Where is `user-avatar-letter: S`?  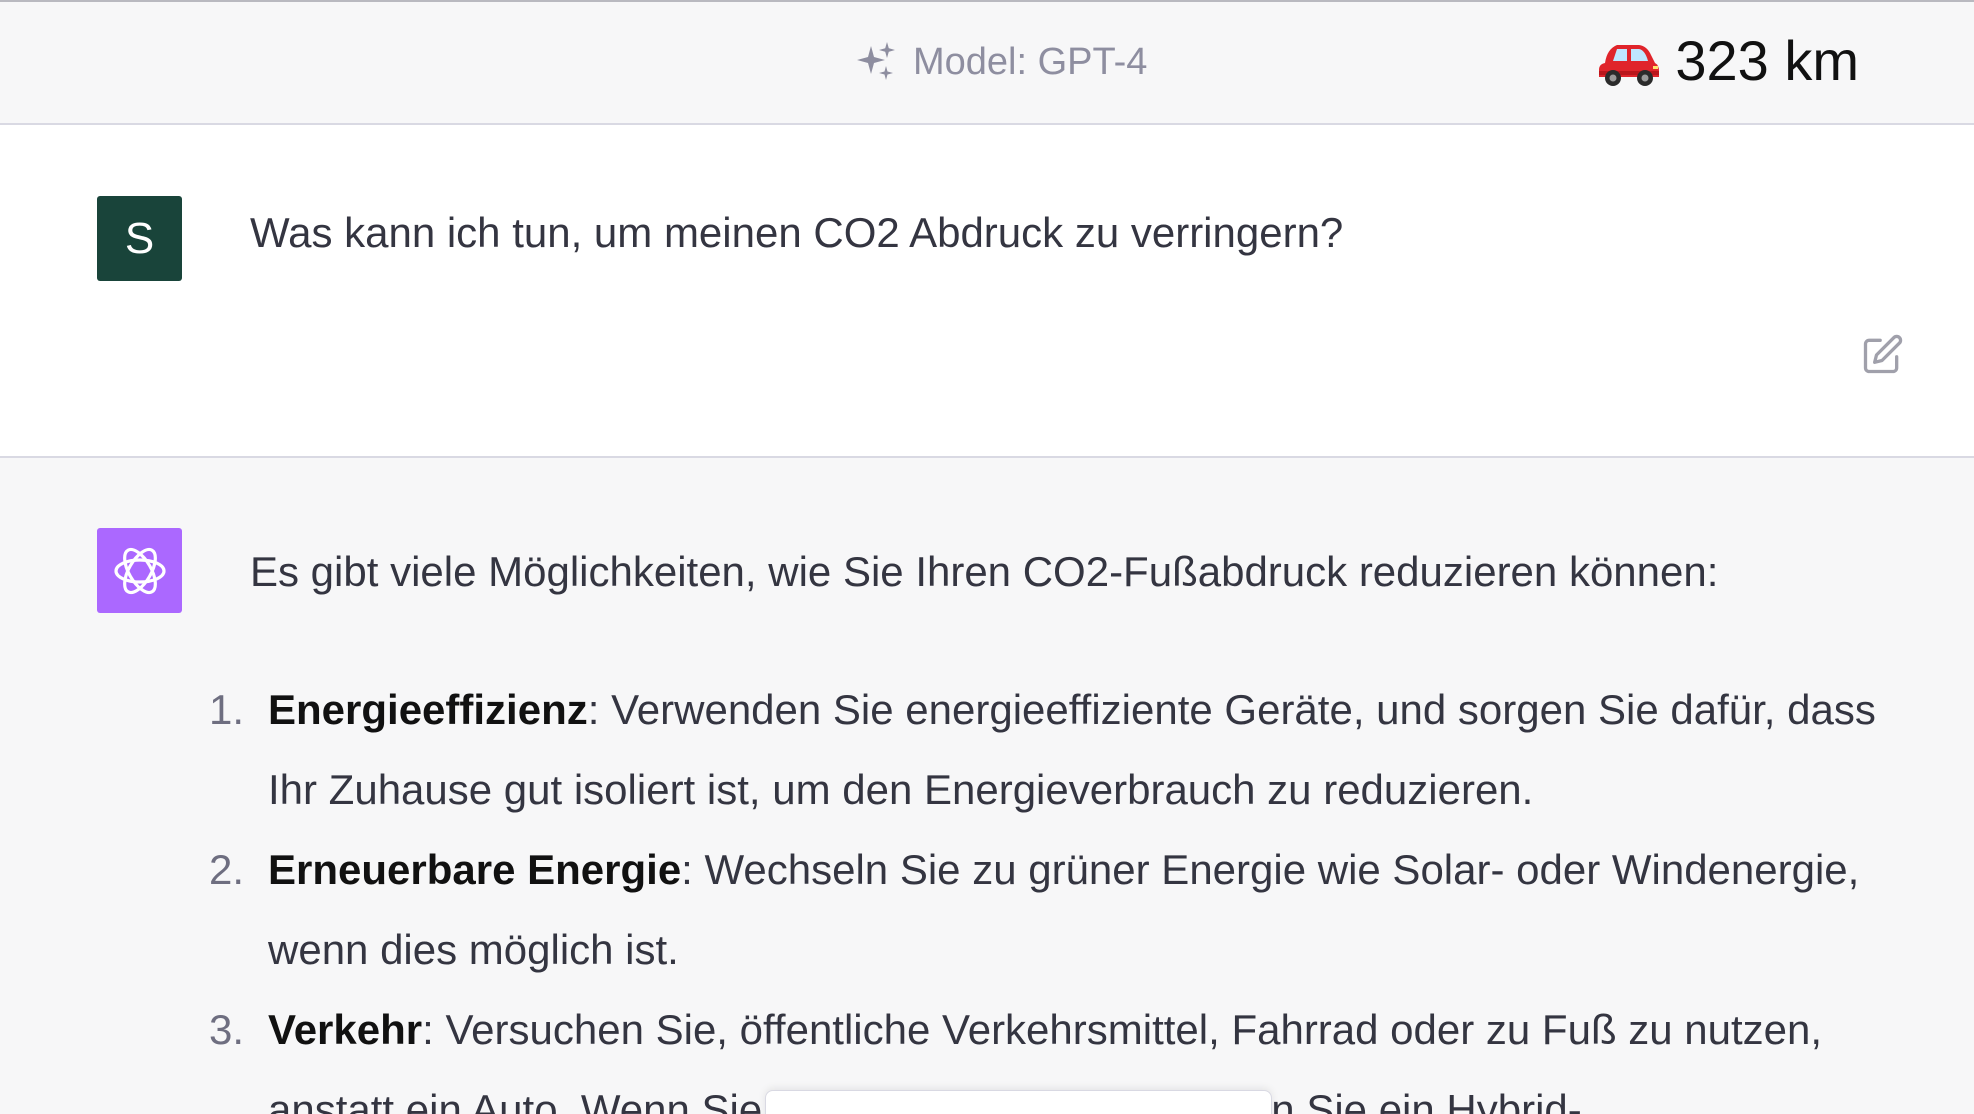 user-avatar-letter: S is located at coordinates (139, 238).